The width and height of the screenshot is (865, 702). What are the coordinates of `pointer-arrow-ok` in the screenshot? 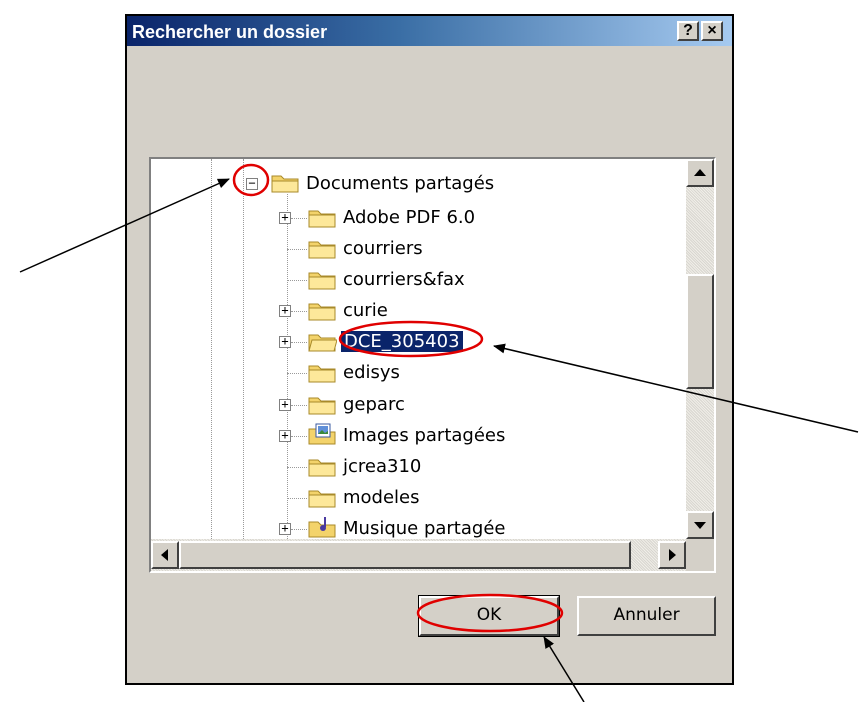 It's located at (564, 669).